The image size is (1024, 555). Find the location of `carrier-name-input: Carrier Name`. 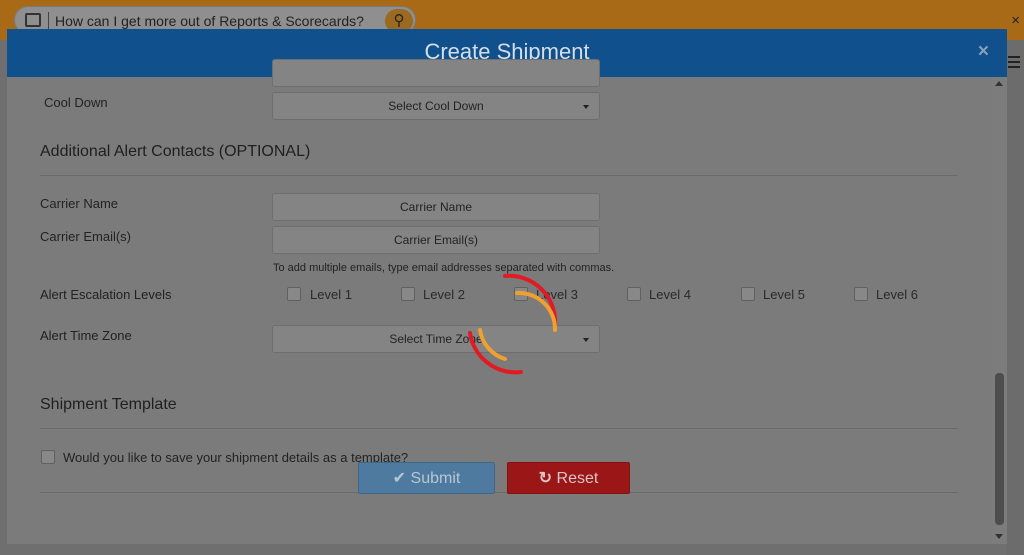

carrier-name-input: Carrier Name is located at coordinates (436, 207).